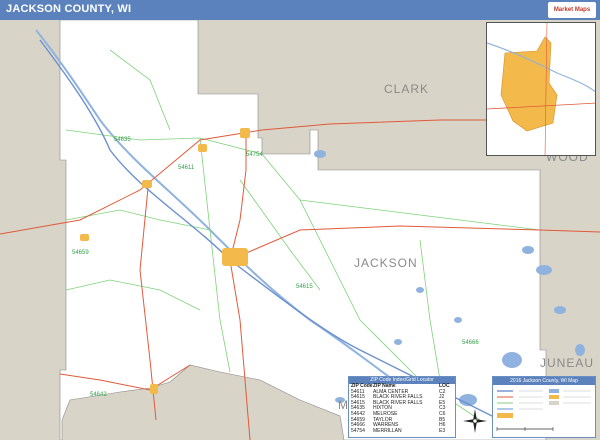 Image resolution: width=600 pixels, height=442 pixels. I want to click on melrose-city, so click(154, 389).